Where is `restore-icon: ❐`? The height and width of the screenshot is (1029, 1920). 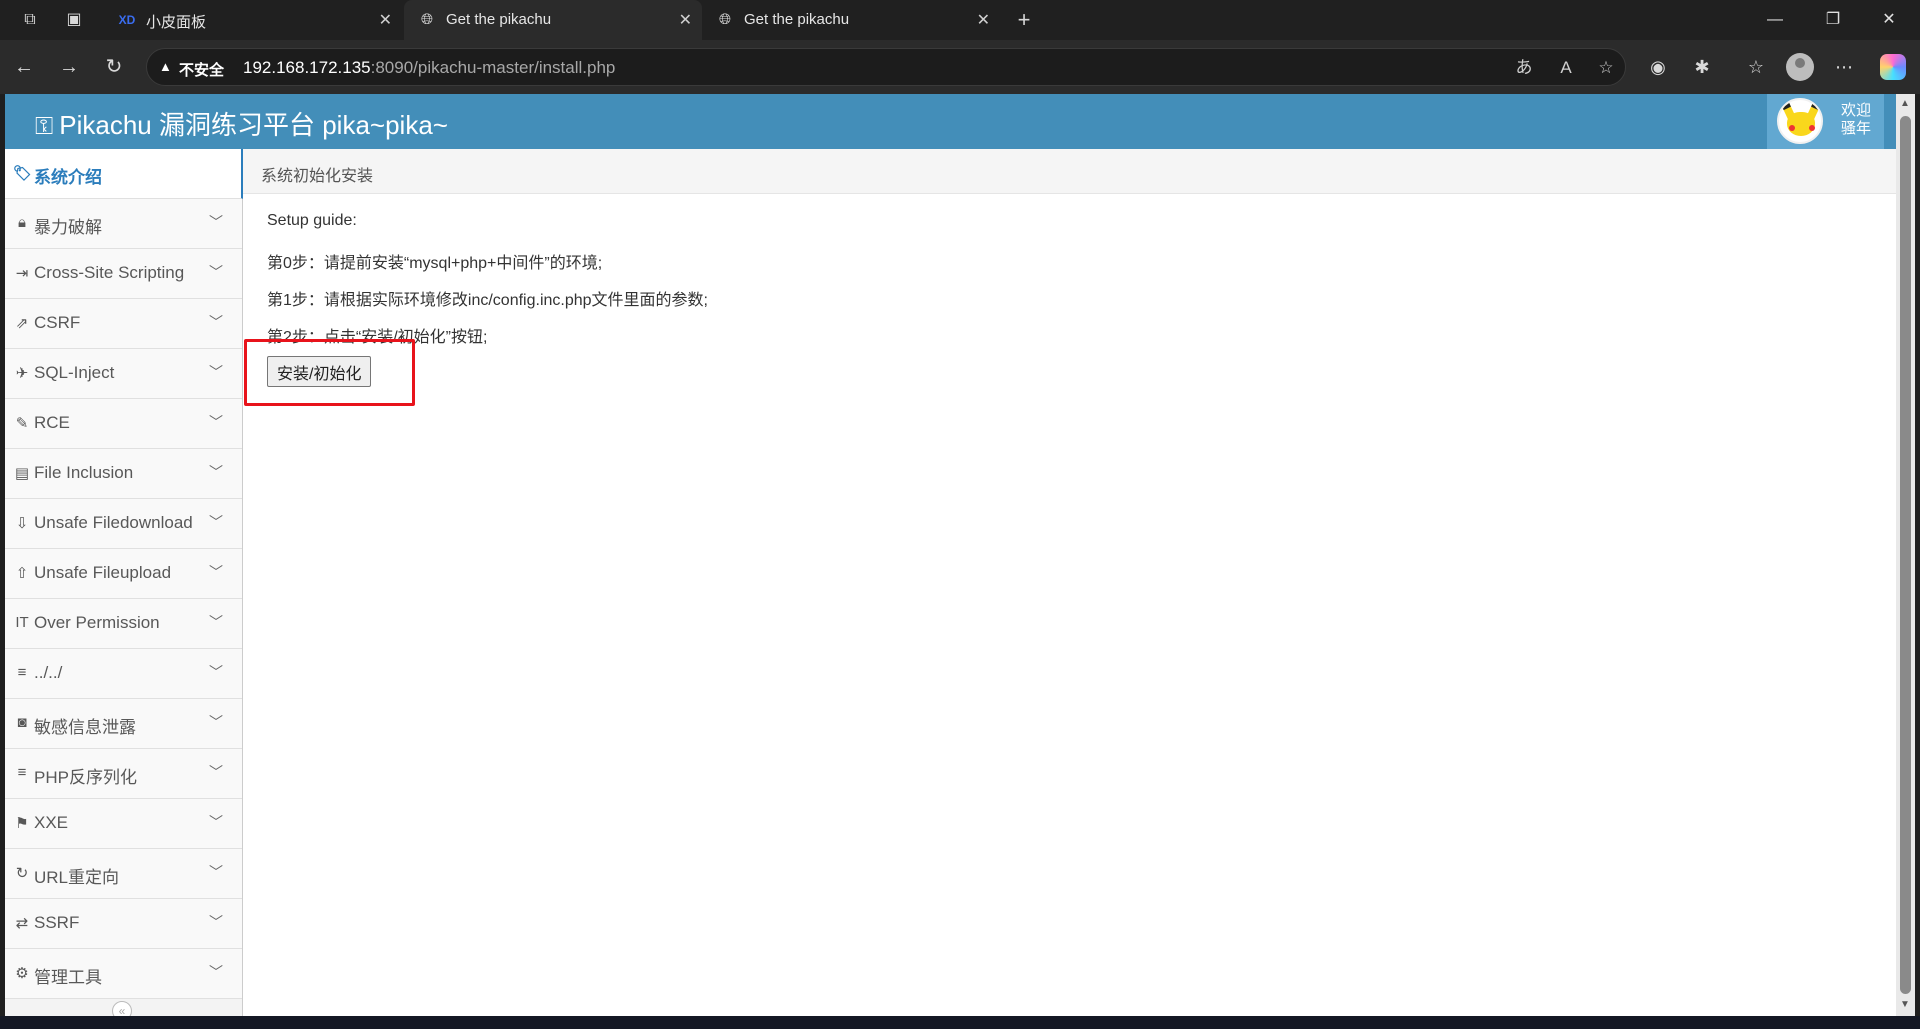 restore-icon: ❐ is located at coordinates (1833, 20).